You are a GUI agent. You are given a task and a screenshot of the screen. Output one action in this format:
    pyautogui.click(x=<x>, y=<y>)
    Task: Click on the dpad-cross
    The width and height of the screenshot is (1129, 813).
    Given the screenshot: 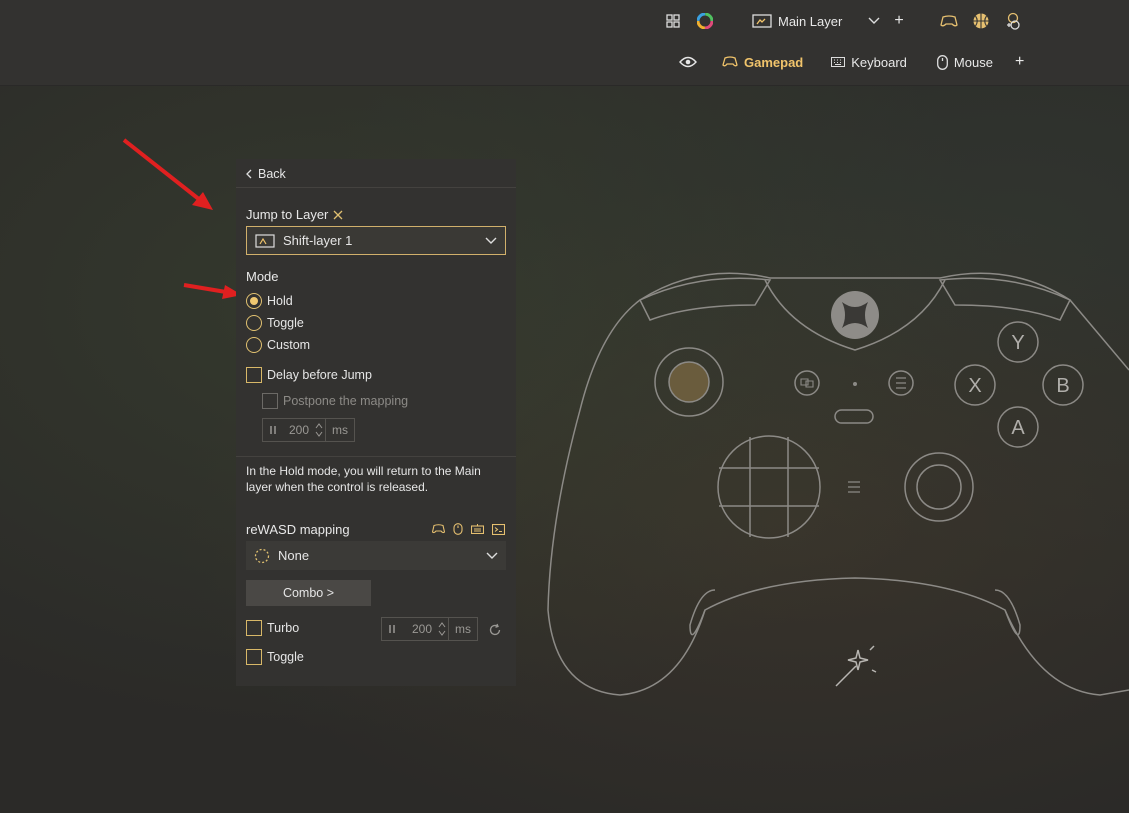 What is the action you would take?
    pyautogui.click(x=769, y=487)
    